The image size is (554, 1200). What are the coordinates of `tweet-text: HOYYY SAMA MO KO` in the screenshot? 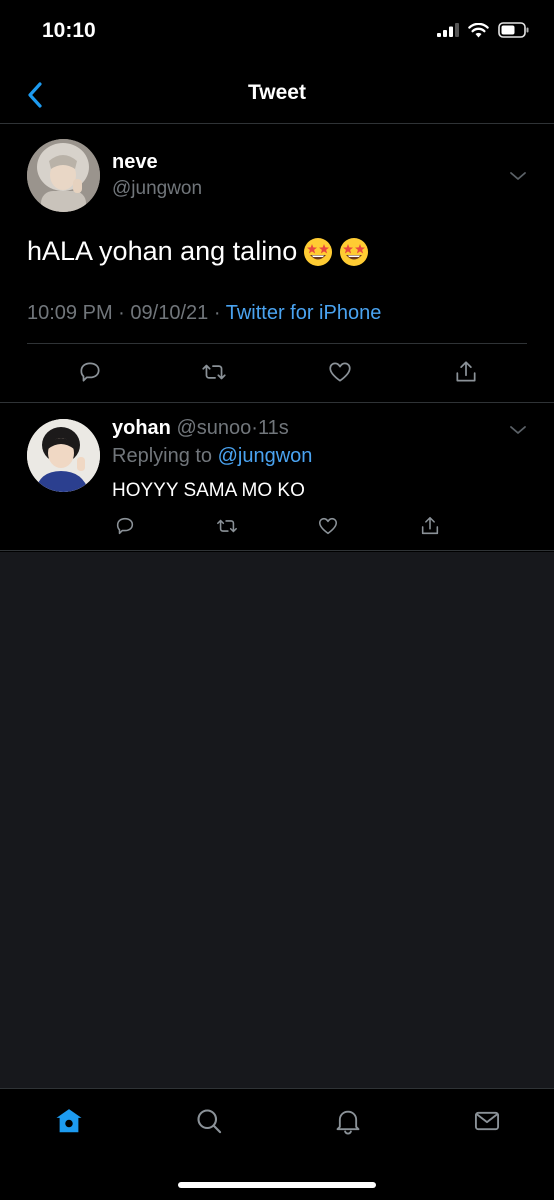 It's located at (208, 490).